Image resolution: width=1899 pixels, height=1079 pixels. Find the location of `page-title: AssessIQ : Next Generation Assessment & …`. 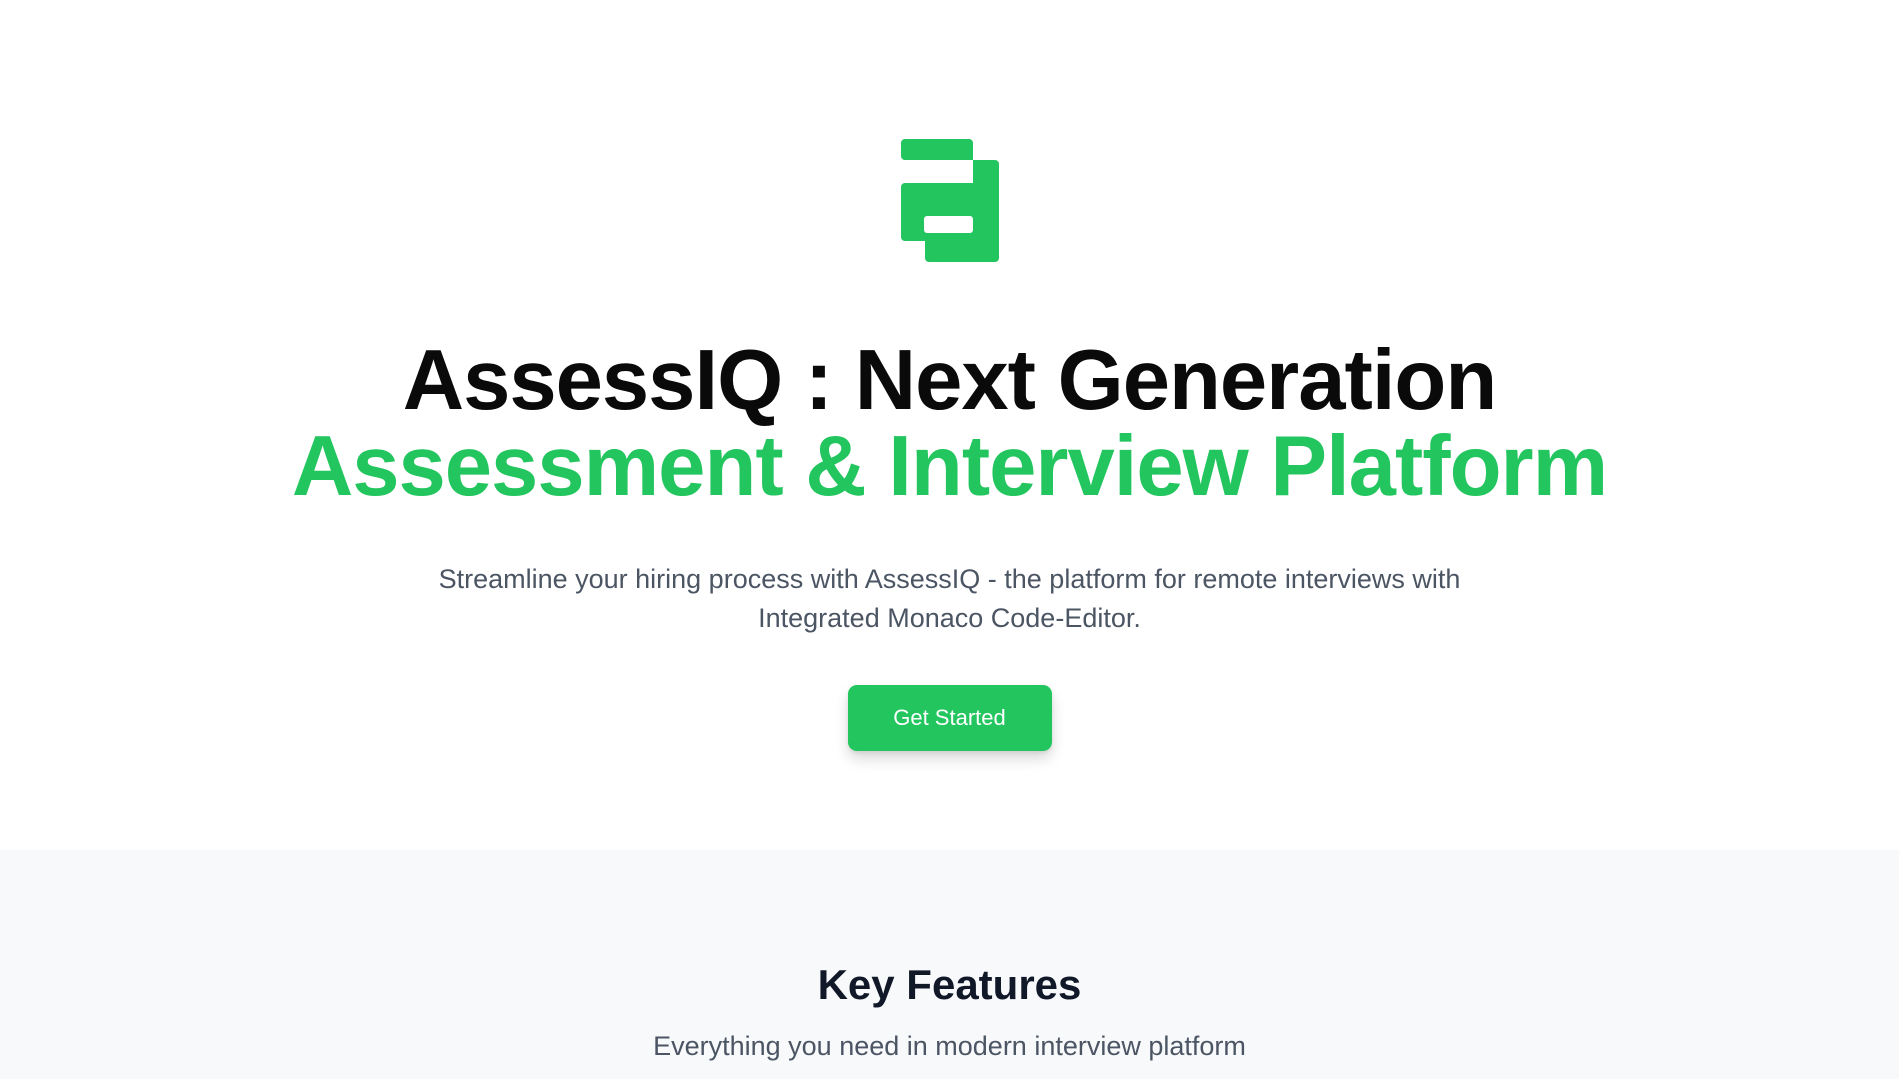

page-title: AssessIQ : Next Generation Assessment & … is located at coordinates (949, 423).